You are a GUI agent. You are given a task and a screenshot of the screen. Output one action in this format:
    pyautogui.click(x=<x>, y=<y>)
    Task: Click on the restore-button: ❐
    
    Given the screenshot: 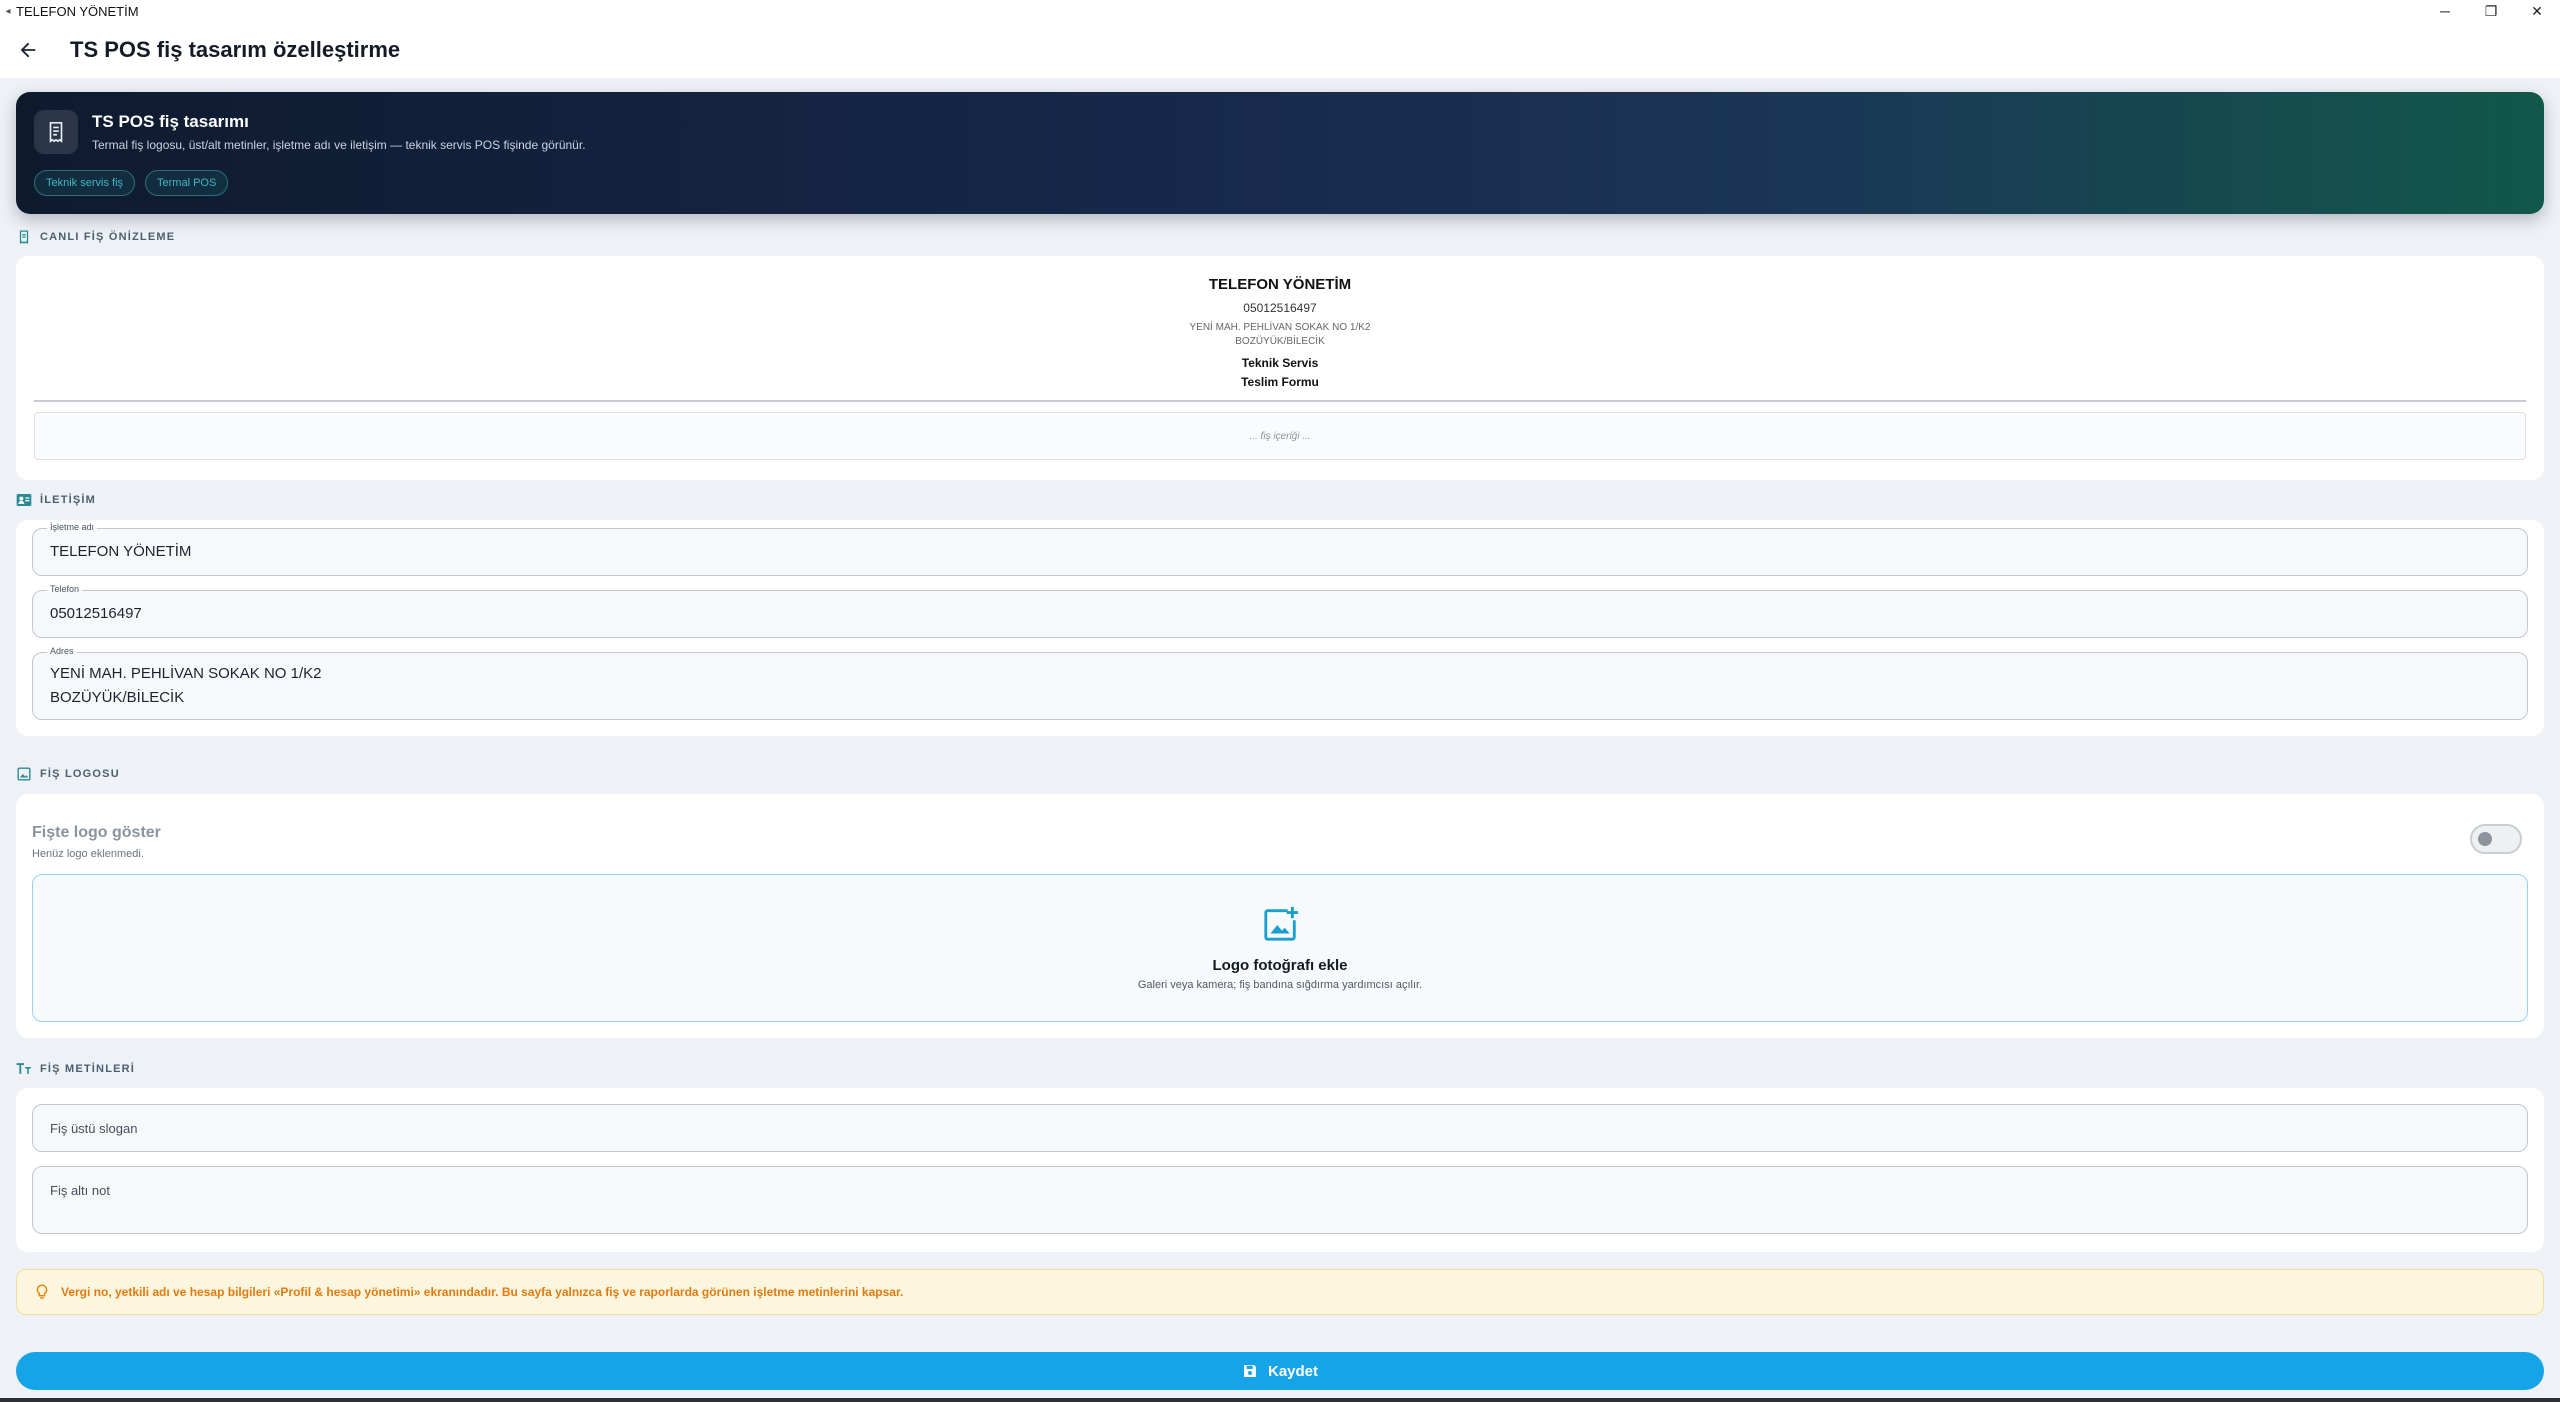 What is the action you would take?
    pyautogui.click(x=2491, y=11)
    